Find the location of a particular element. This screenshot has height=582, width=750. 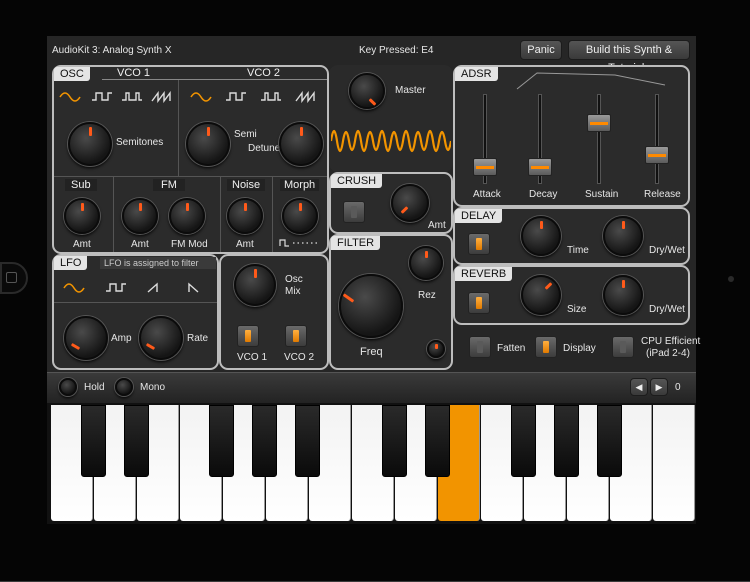

waveform-display is located at coordinates (391, 141).